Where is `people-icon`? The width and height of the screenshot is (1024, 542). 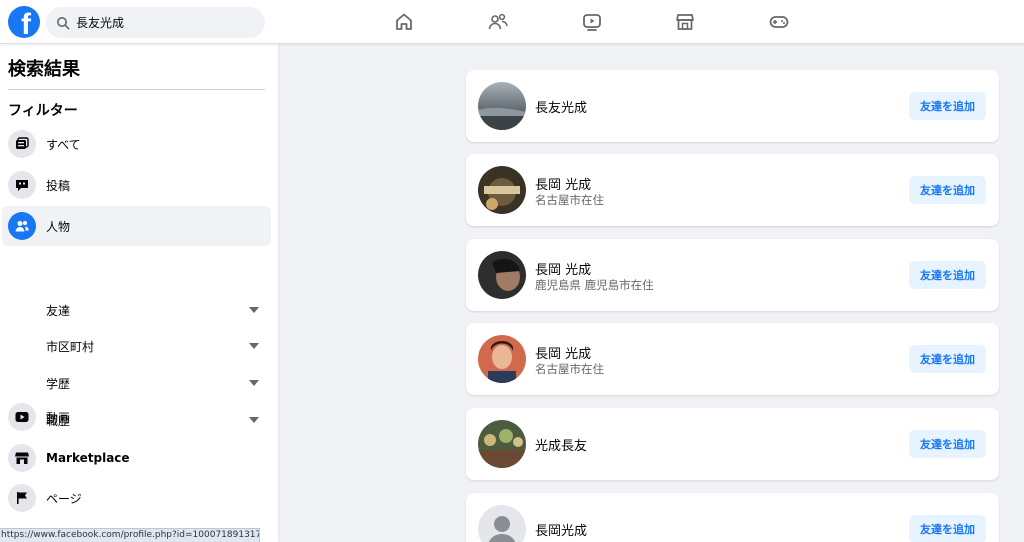 people-icon is located at coordinates (22, 226).